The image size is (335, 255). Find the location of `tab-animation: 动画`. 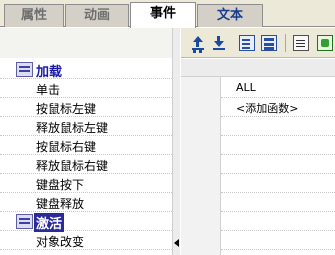

tab-animation: 动画 is located at coordinates (97, 15).